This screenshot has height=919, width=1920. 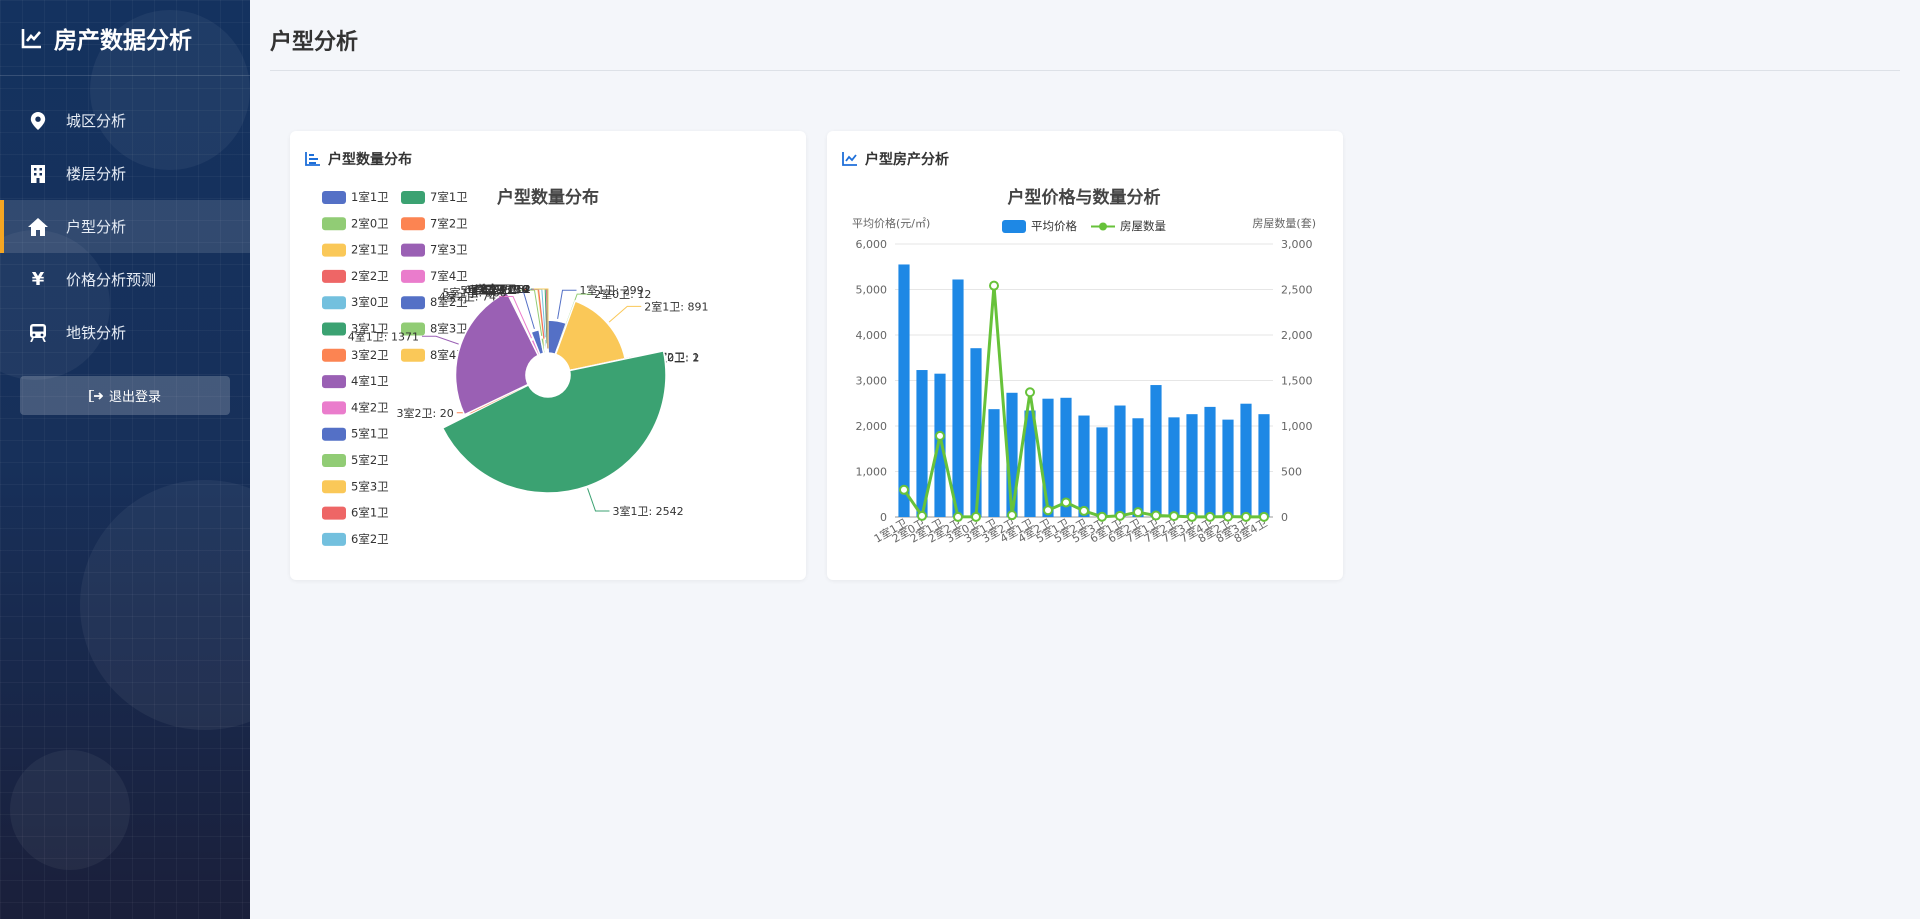 What do you see at coordinates (434, 276) in the screenshot?
I see `legend-item: 7室4卫` at bounding box center [434, 276].